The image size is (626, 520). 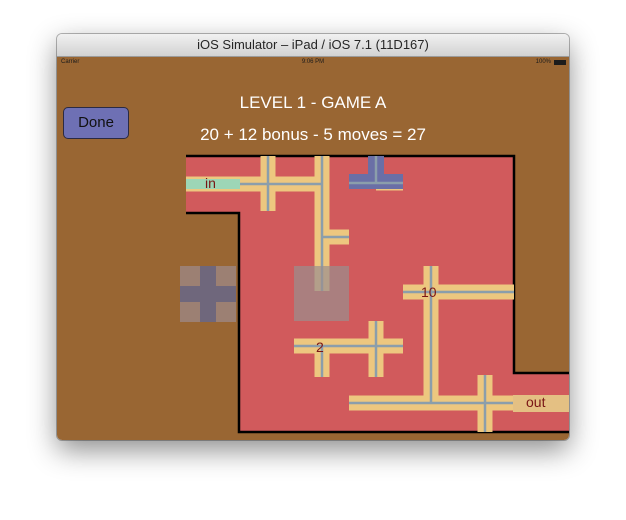 What do you see at coordinates (313, 102) in the screenshot?
I see `level-title: LEVEL 1 - GAME A` at bounding box center [313, 102].